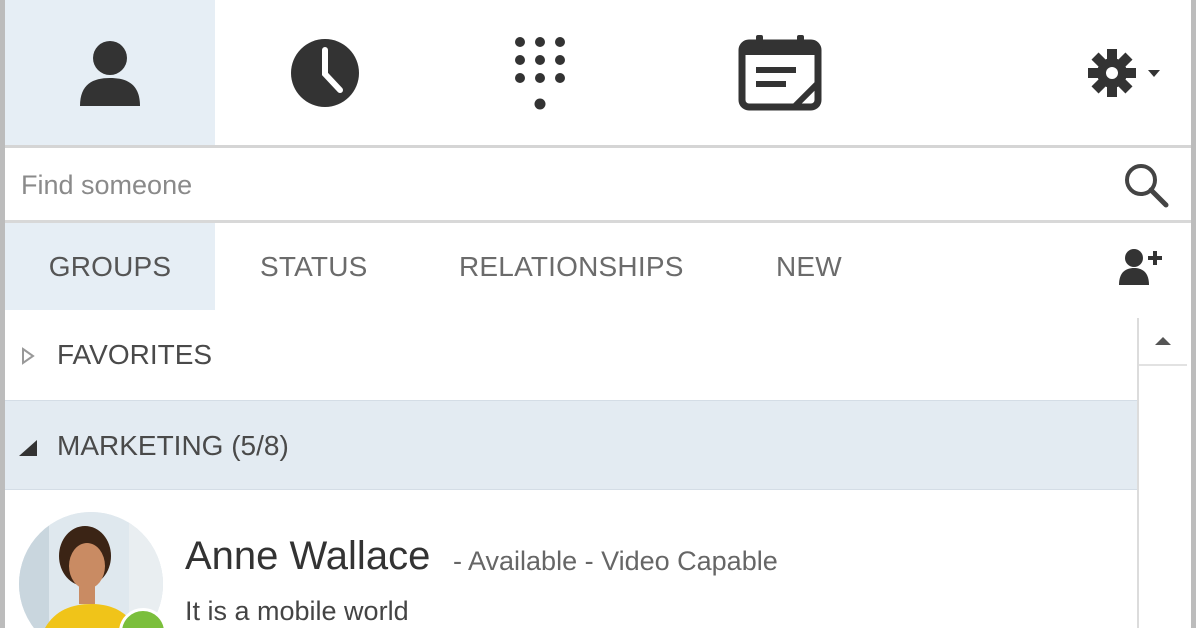 This screenshot has width=1196, height=628. What do you see at coordinates (1193, 314) in the screenshot?
I see `window-border-right` at bounding box center [1193, 314].